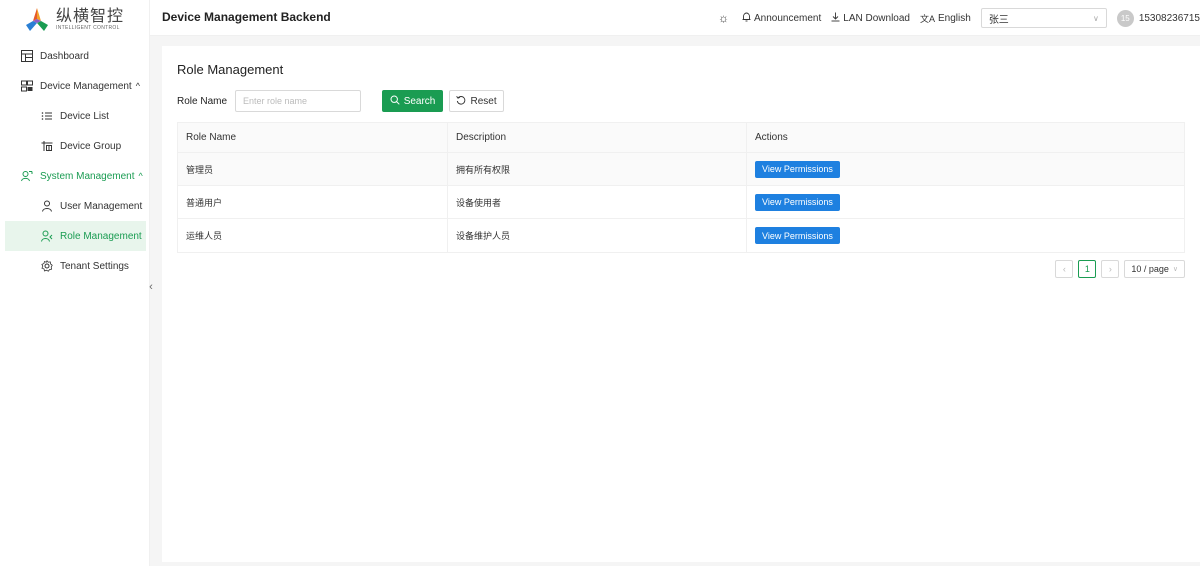 This screenshot has height=566, width=1200. Describe the element at coordinates (876, 18) in the screenshot. I see `lan-download-label: LAN Download` at that location.